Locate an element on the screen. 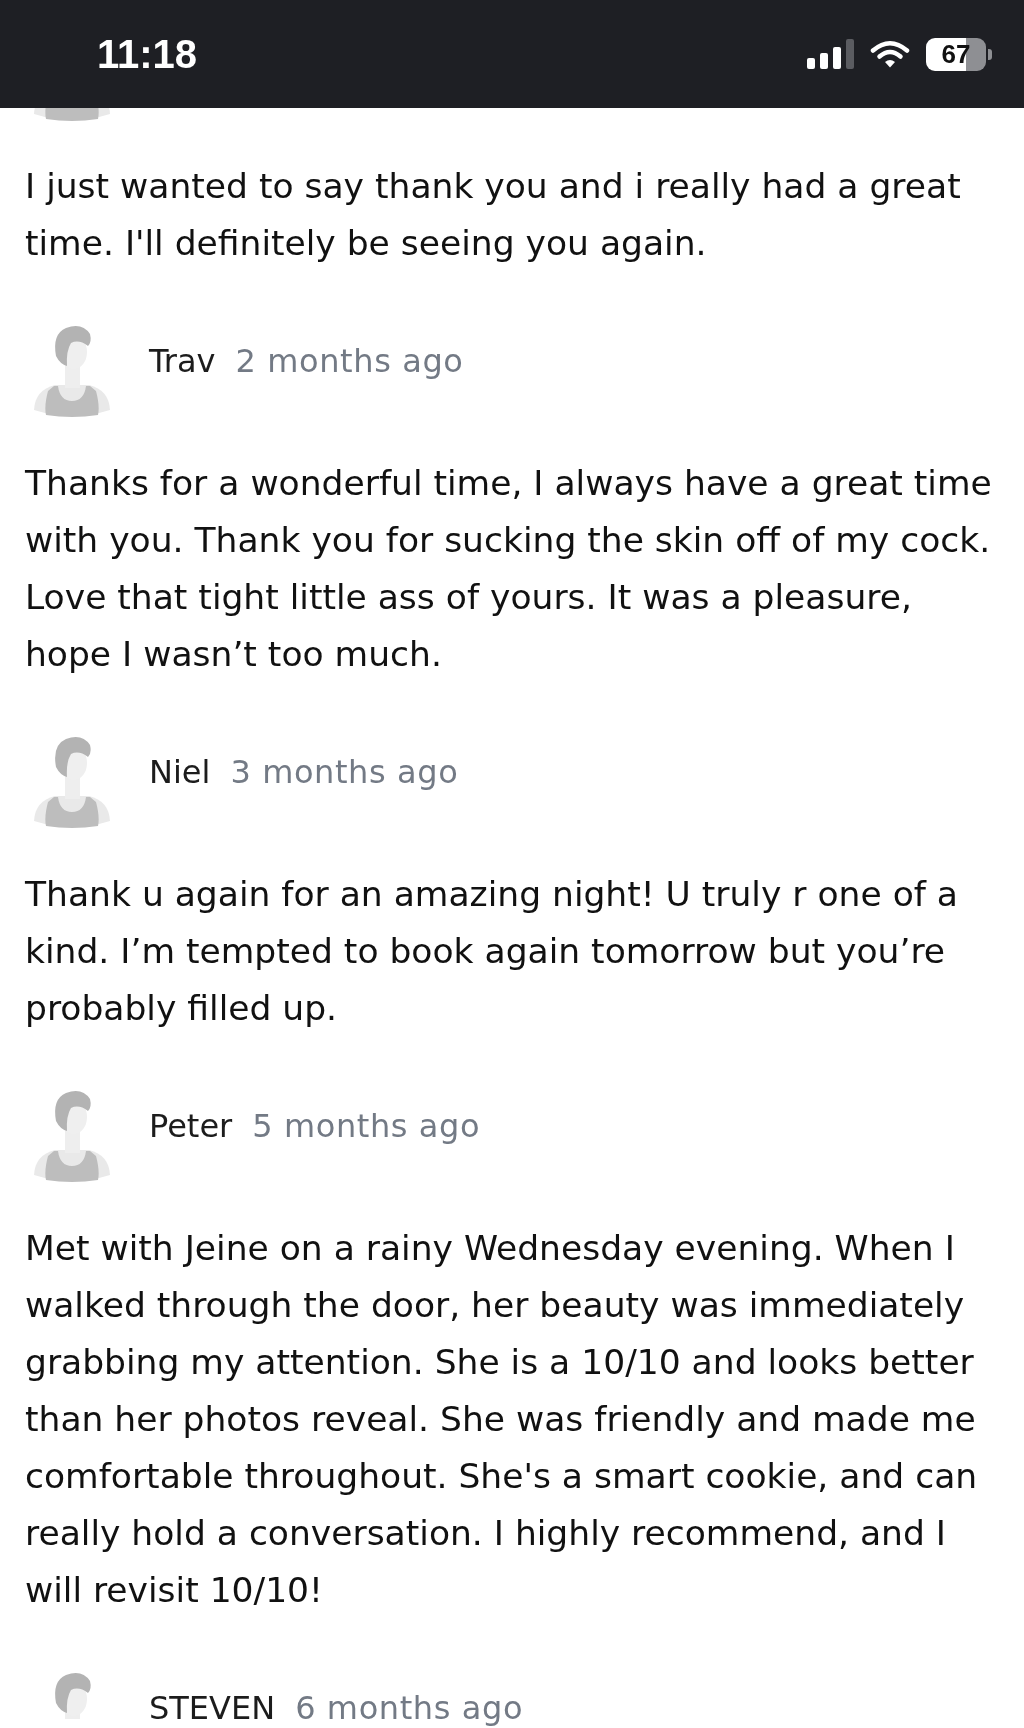 This screenshot has height=1728, width=1024. review-time: 6 months ago is located at coordinates (409, 1708).